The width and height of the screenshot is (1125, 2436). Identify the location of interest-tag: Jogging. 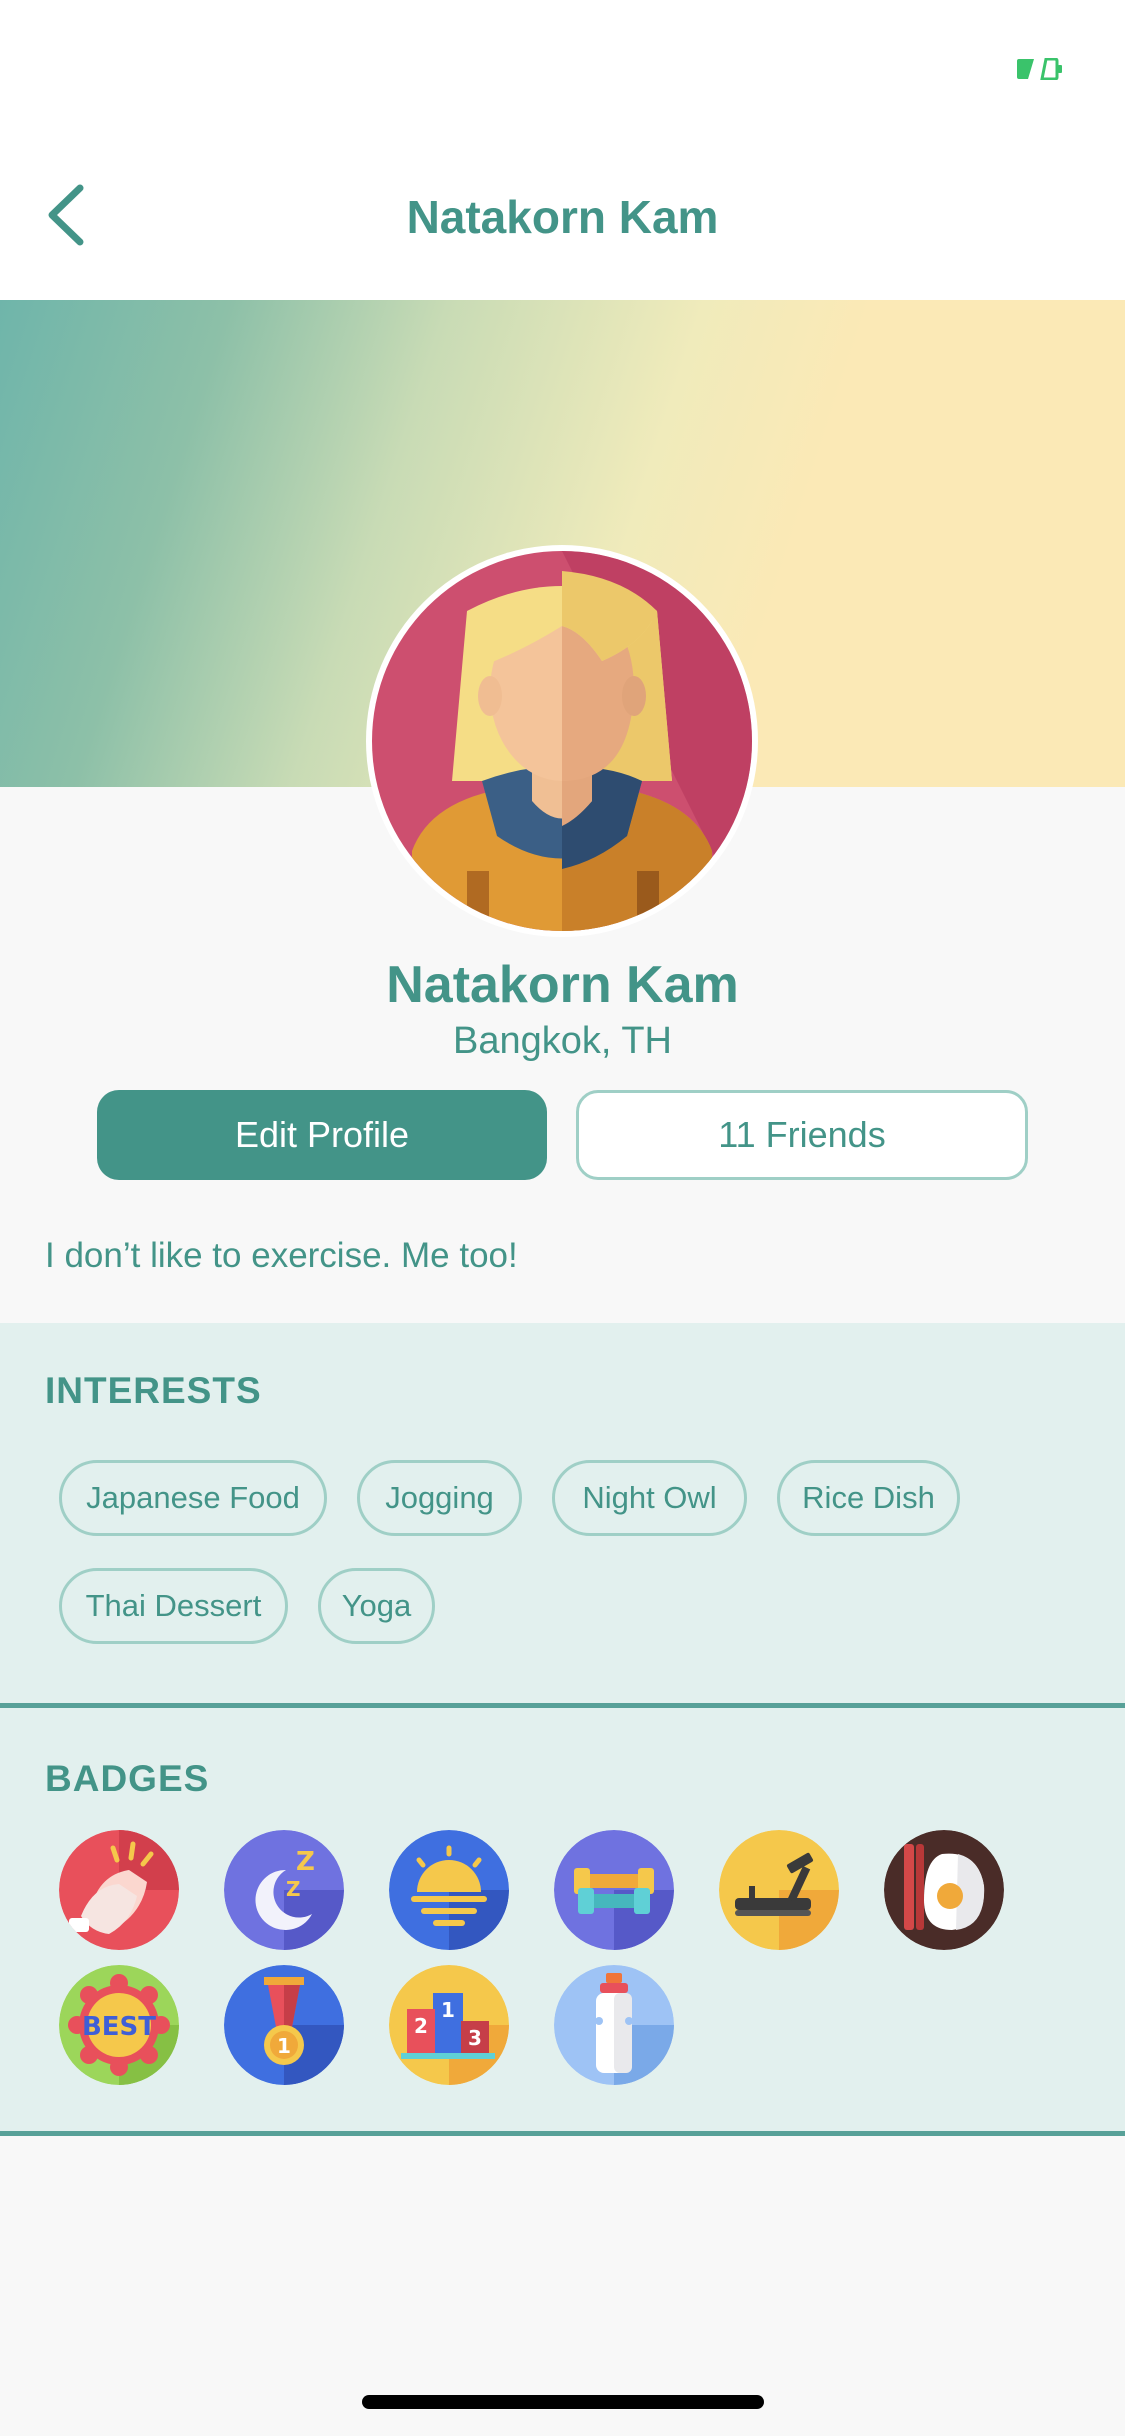
(439, 1498).